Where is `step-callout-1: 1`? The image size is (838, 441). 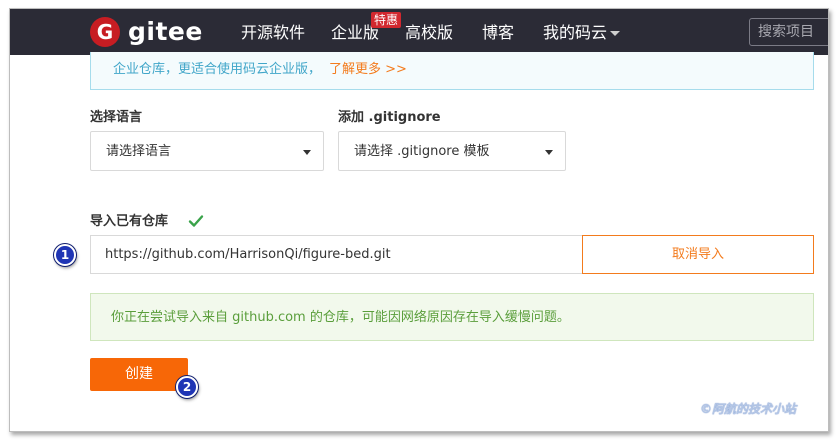
step-callout-1: 1 is located at coordinates (65, 255).